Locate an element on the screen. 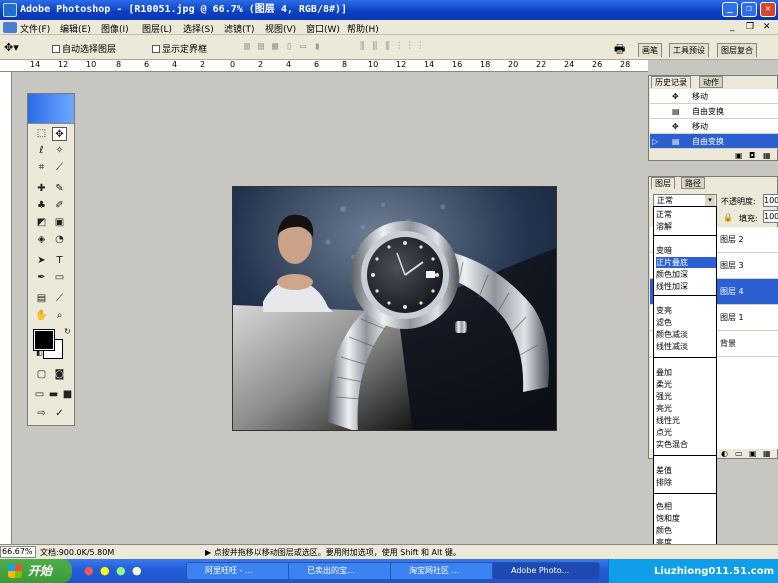  auto-select-checkbox: 自动选择图层 is located at coordinates (84, 48).